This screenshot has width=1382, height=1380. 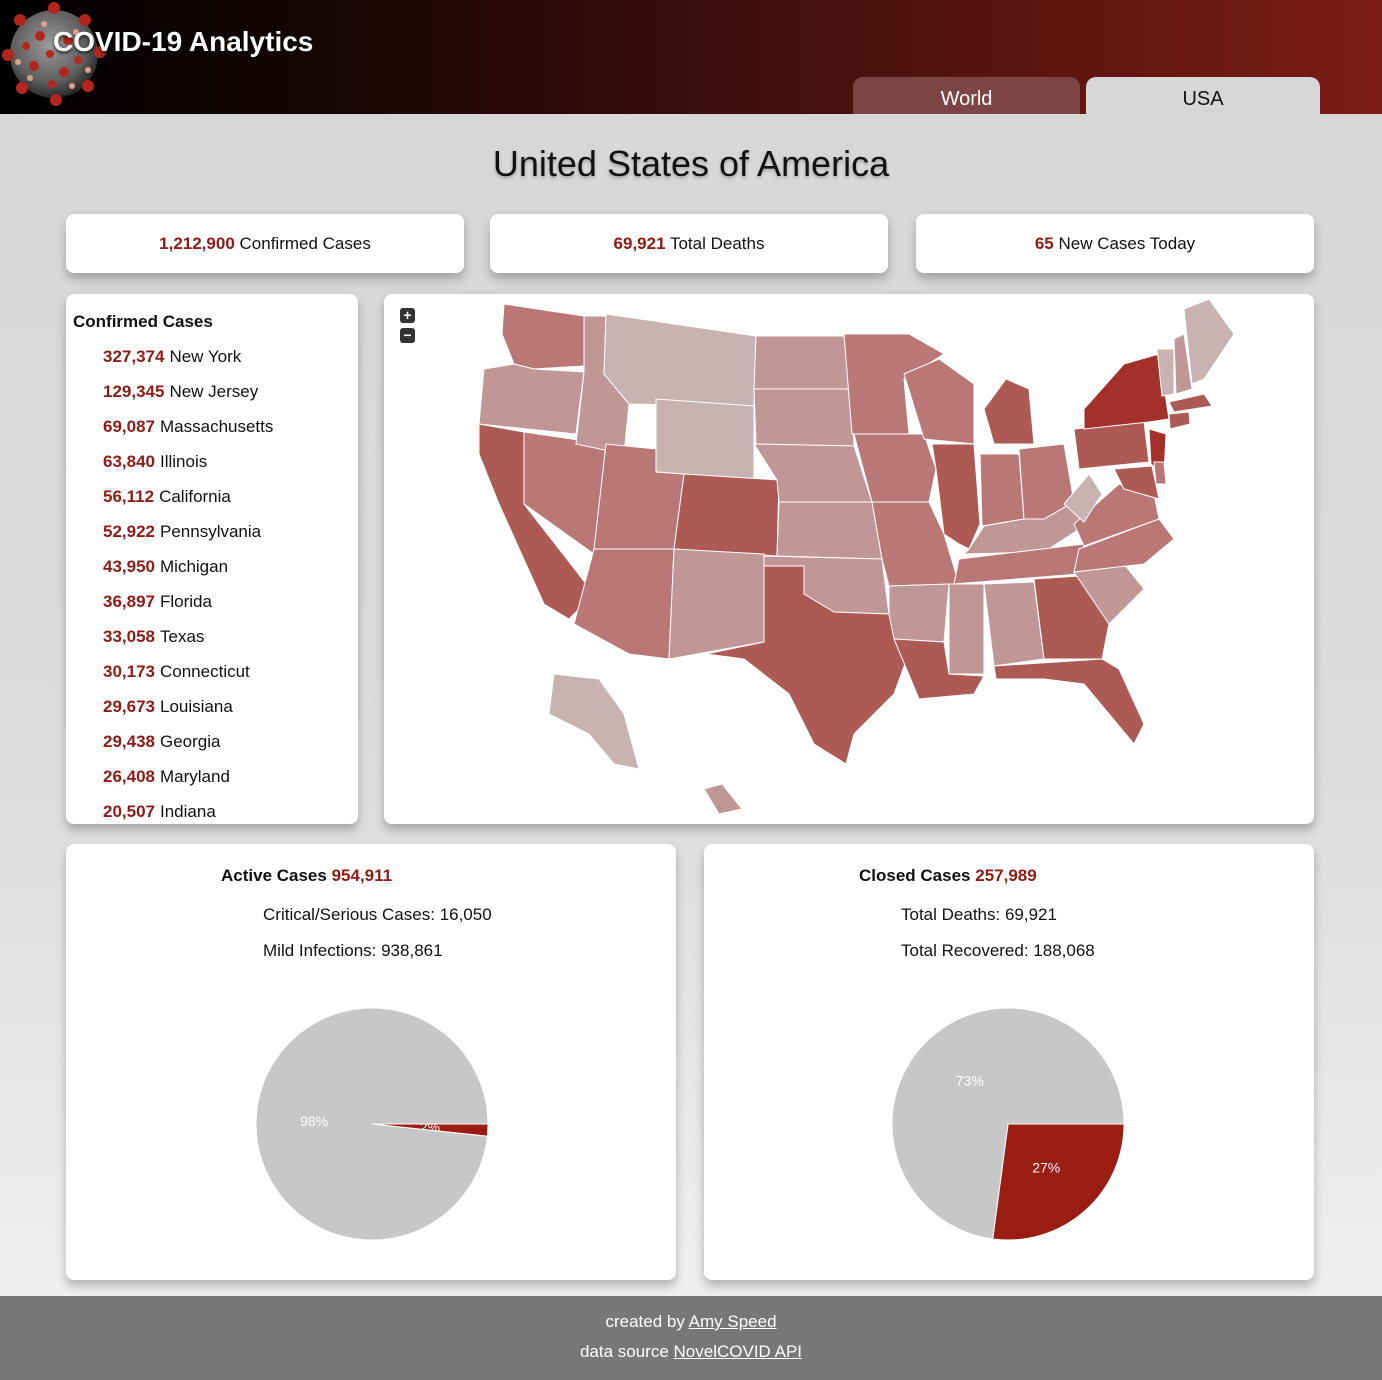 I want to click on state-south-dakota, so click(x=804, y=417).